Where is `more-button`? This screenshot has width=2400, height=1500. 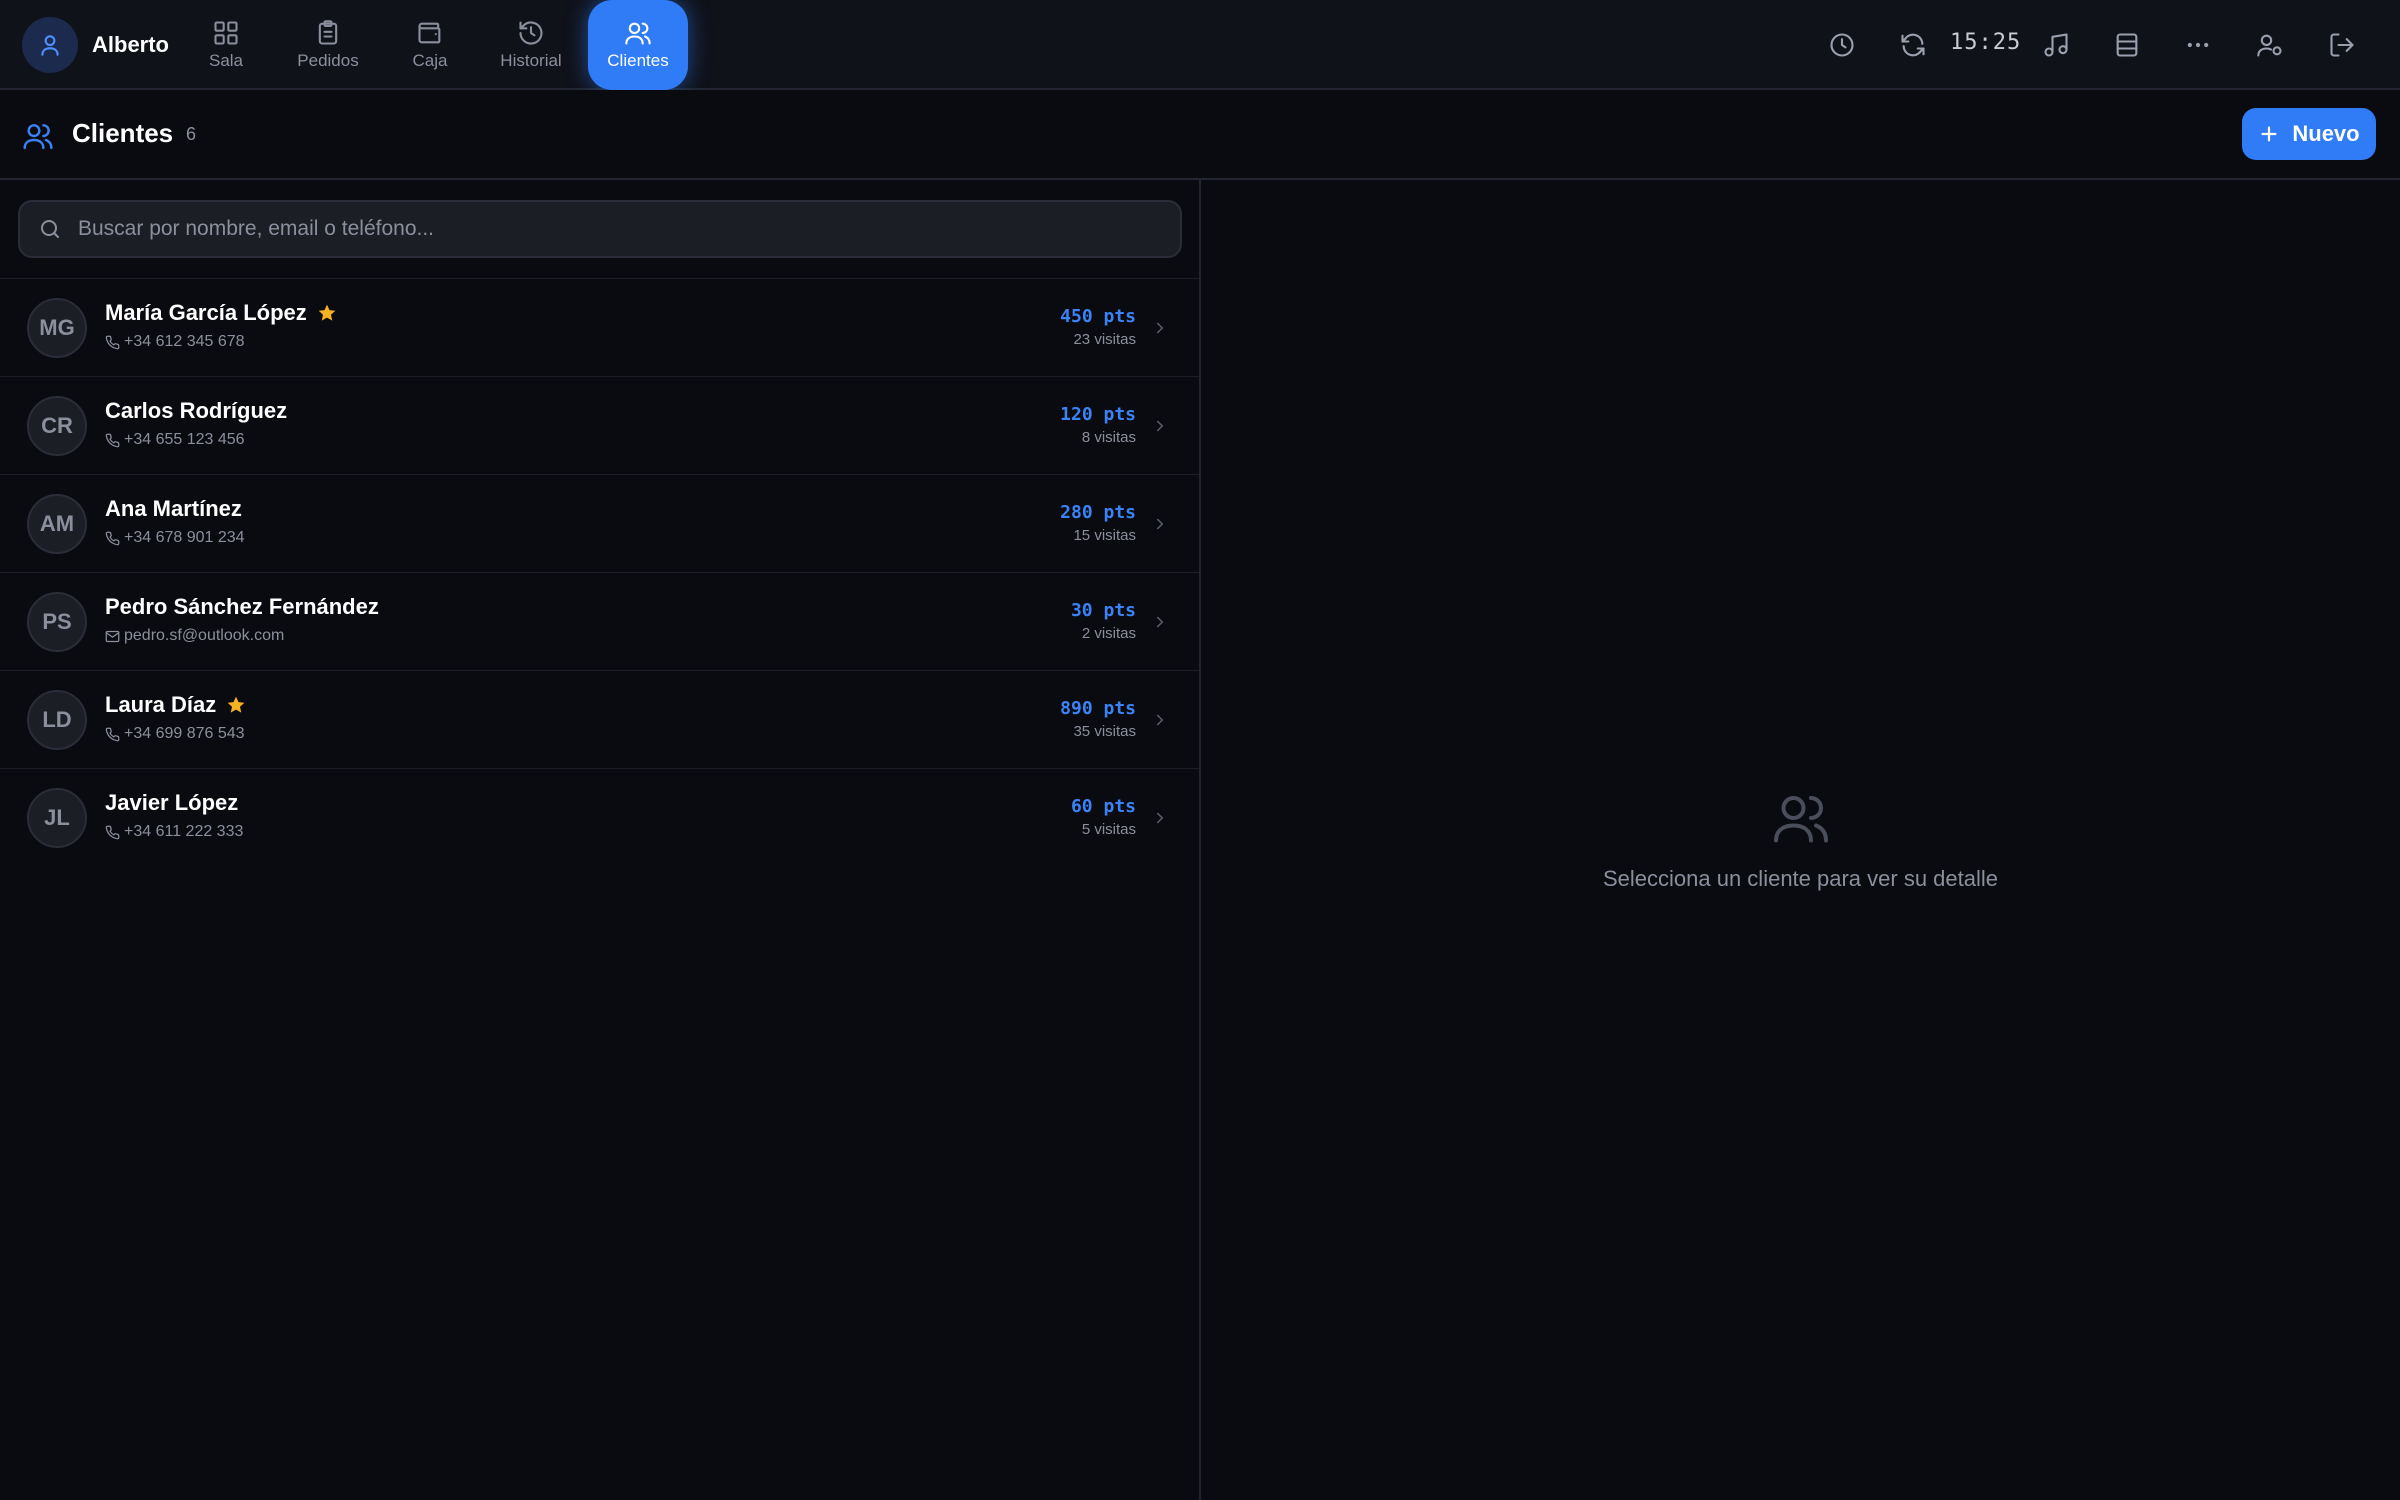 more-button is located at coordinates (2198, 45).